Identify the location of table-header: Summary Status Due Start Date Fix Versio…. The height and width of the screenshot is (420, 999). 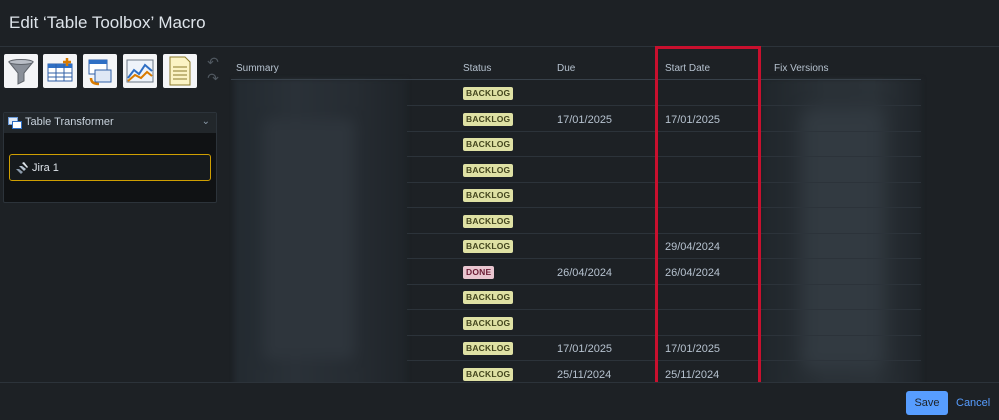
(576, 68).